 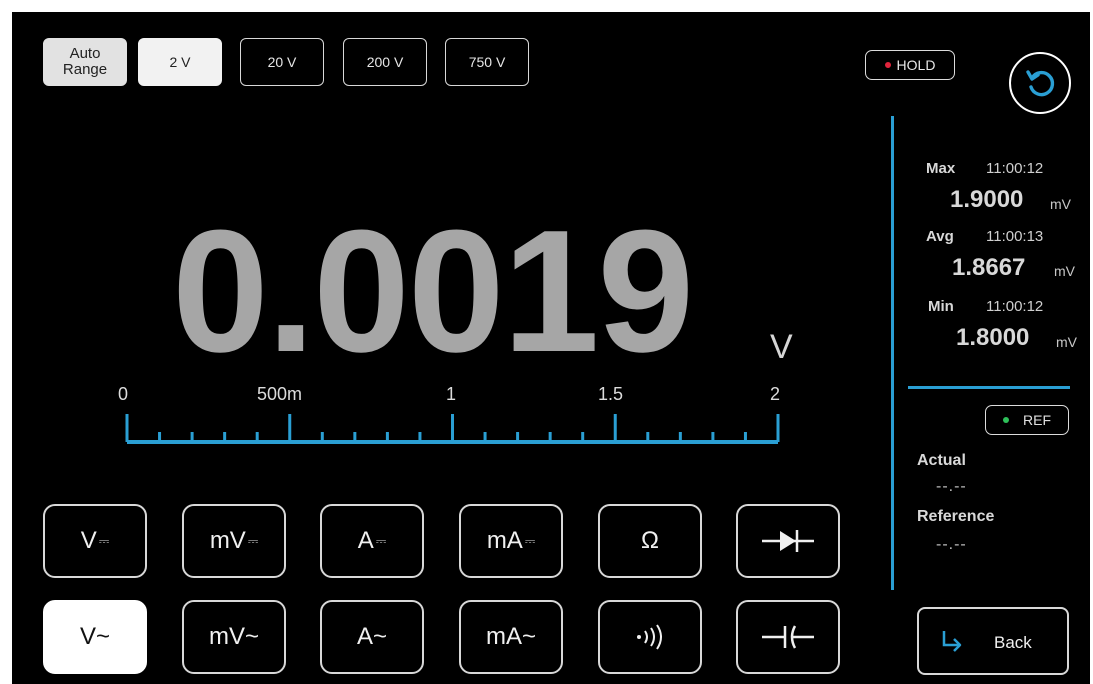 What do you see at coordinates (941, 460) in the screenshot?
I see `actual-label: Actual` at bounding box center [941, 460].